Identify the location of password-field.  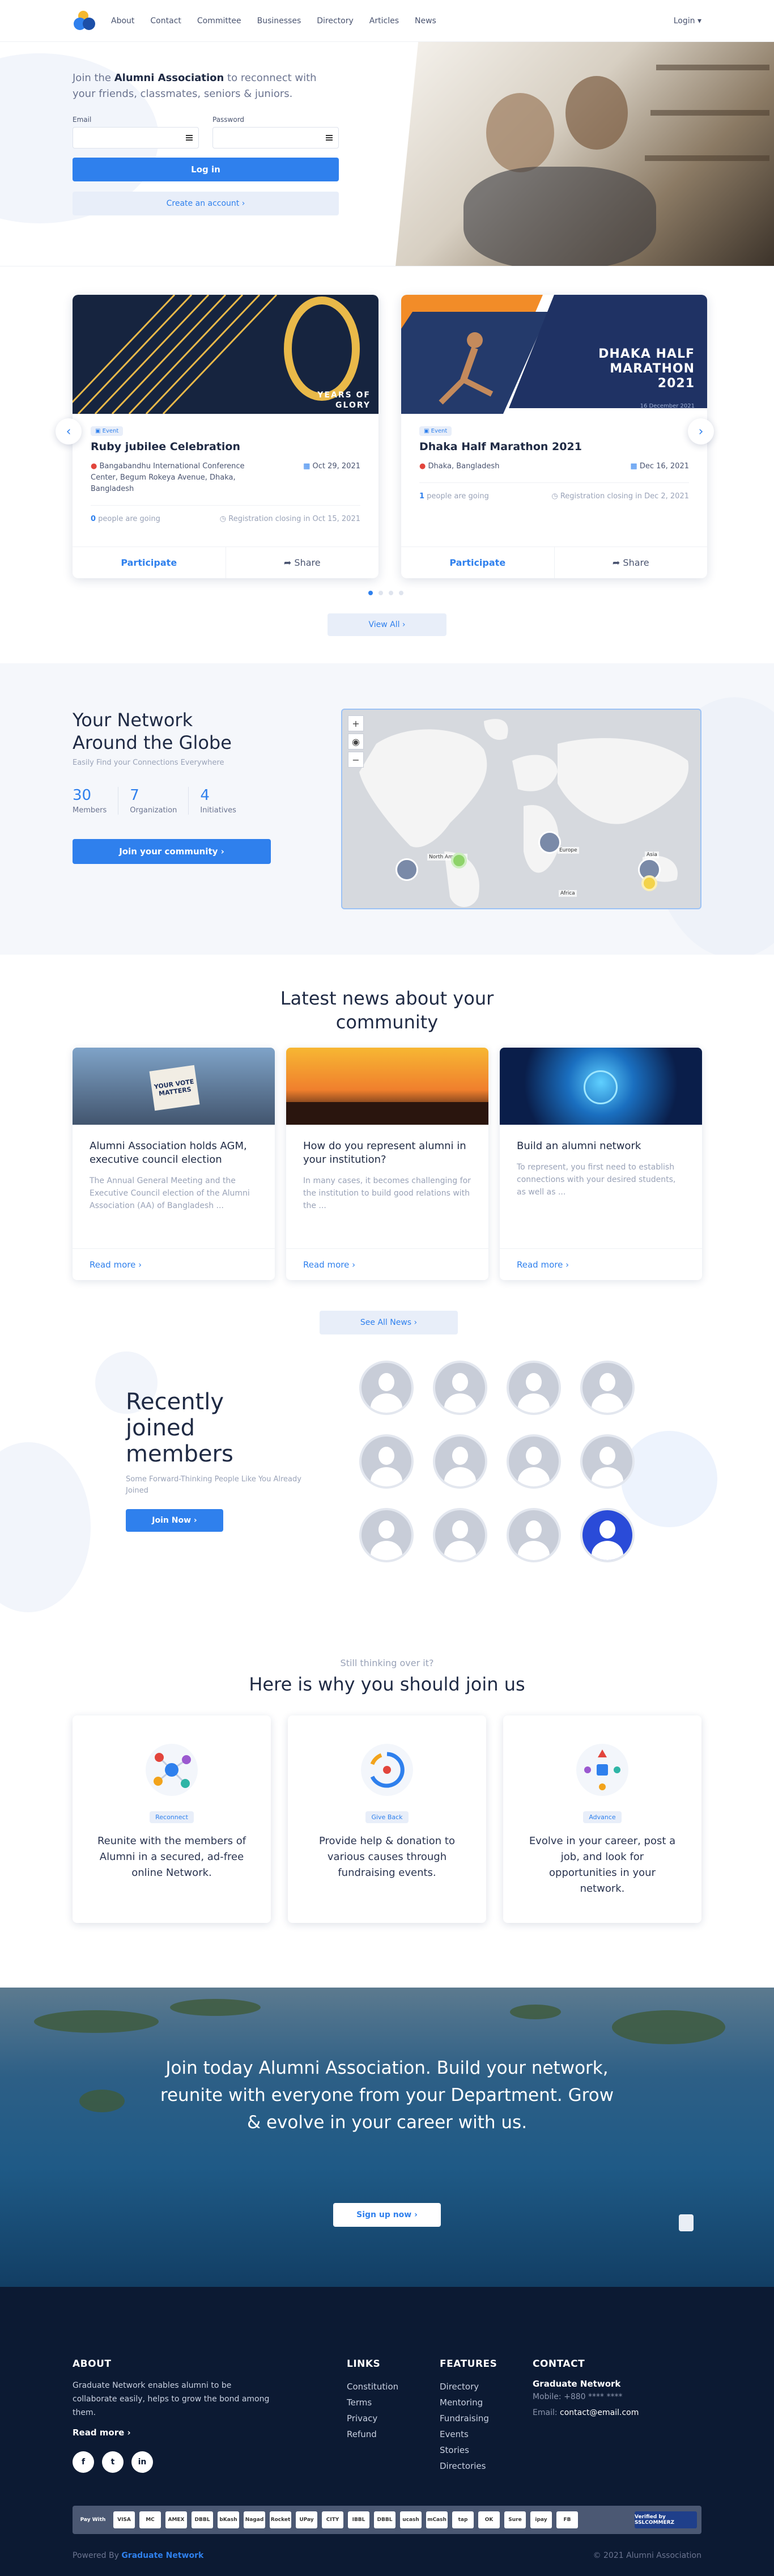
(275, 138).